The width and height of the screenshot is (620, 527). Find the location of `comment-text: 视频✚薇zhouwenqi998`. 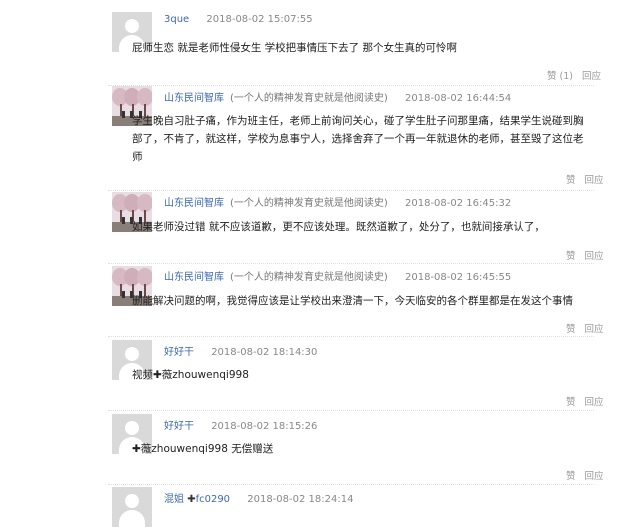

comment-text: 视频✚薇zhouwenqi998 is located at coordinates (190, 375).